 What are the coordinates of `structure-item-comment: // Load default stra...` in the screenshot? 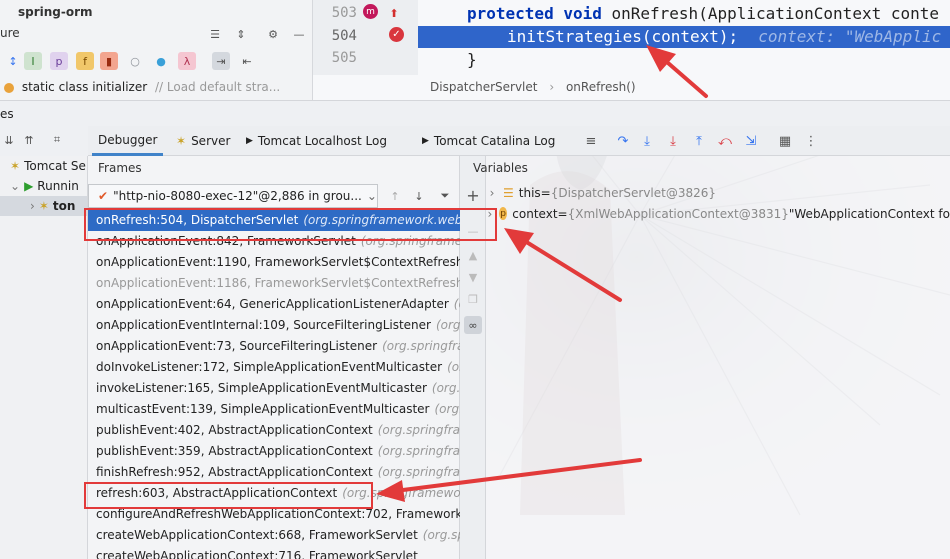 It's located at (217, 87).